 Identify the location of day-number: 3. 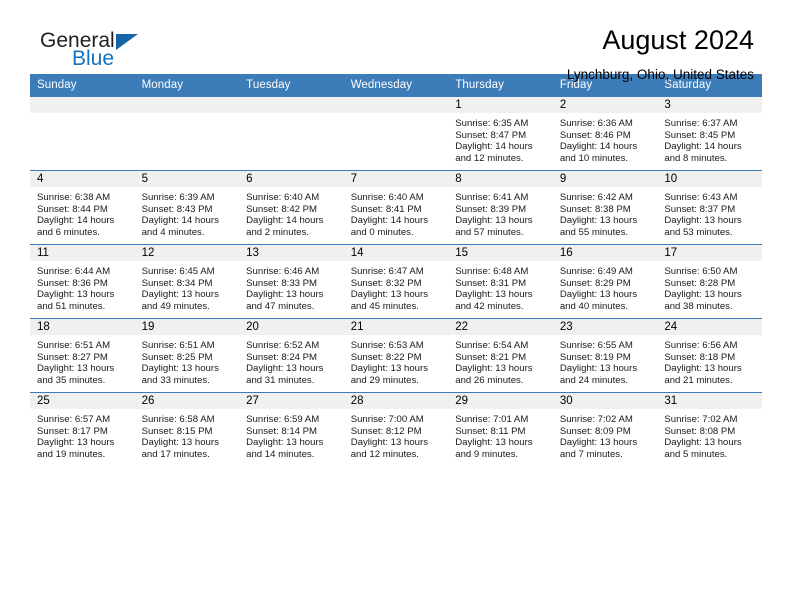
(709, 105).